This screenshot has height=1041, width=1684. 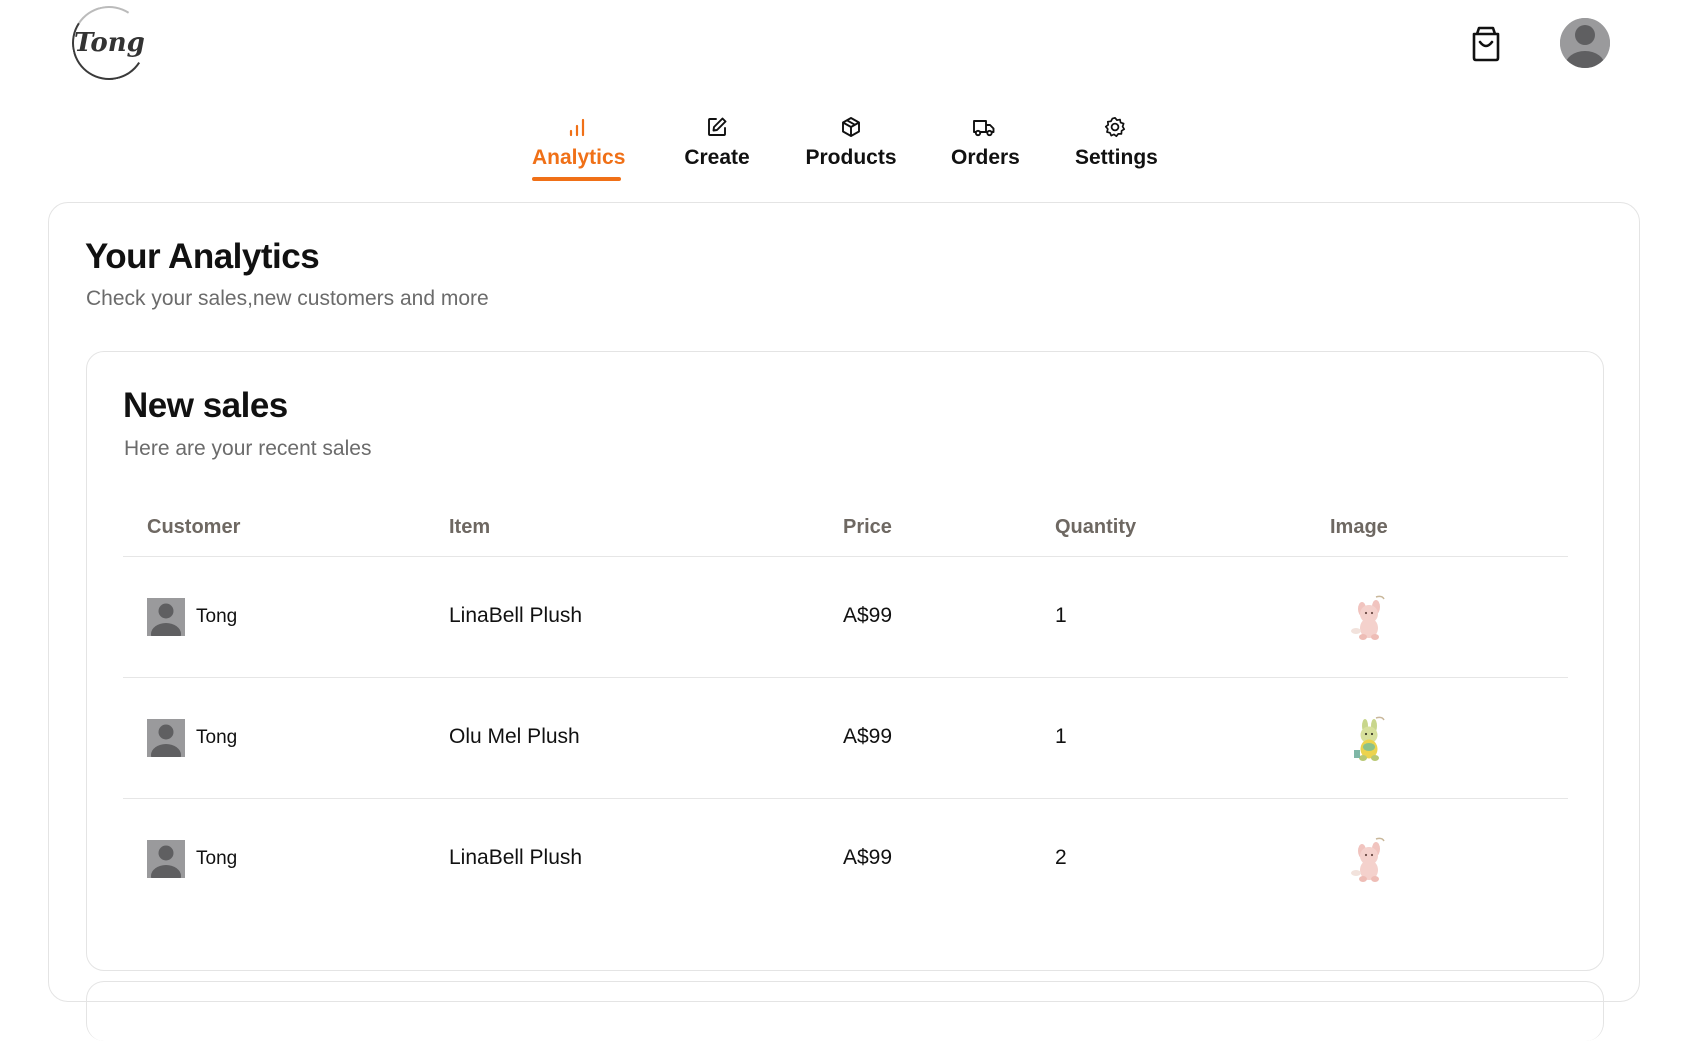 I want to click on olu-mel-plush-thumbnail, so click(x=1369, y=738).